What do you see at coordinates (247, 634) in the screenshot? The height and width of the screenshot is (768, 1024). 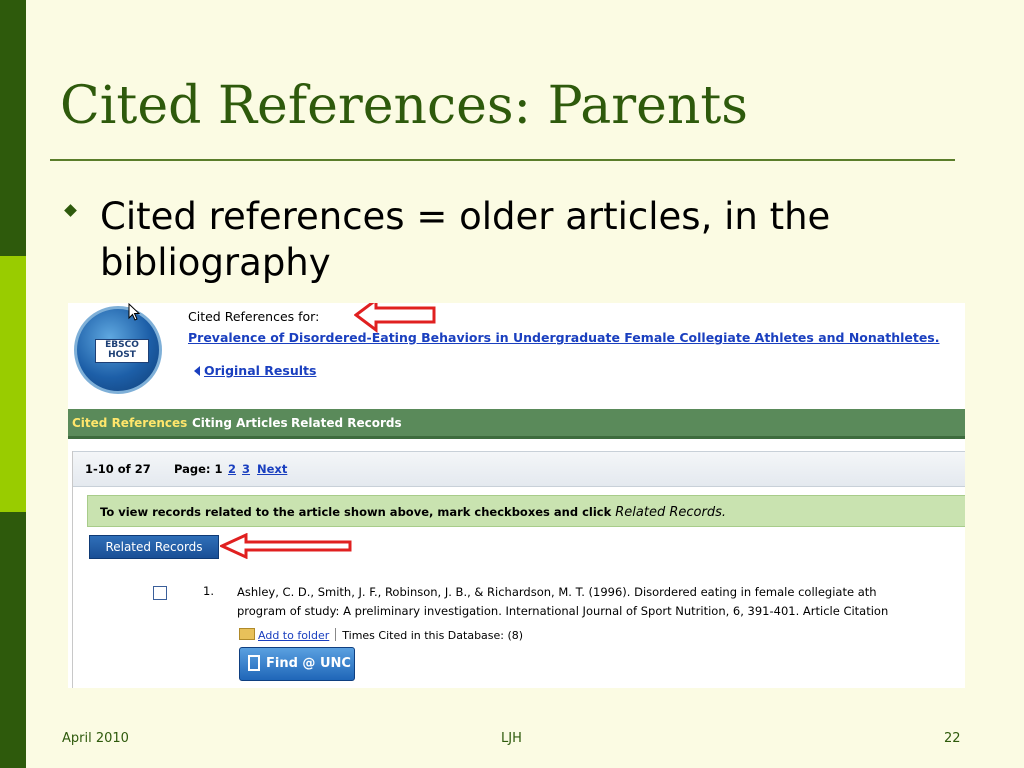 I see `folder-icon` at bounding box center [247, 634].